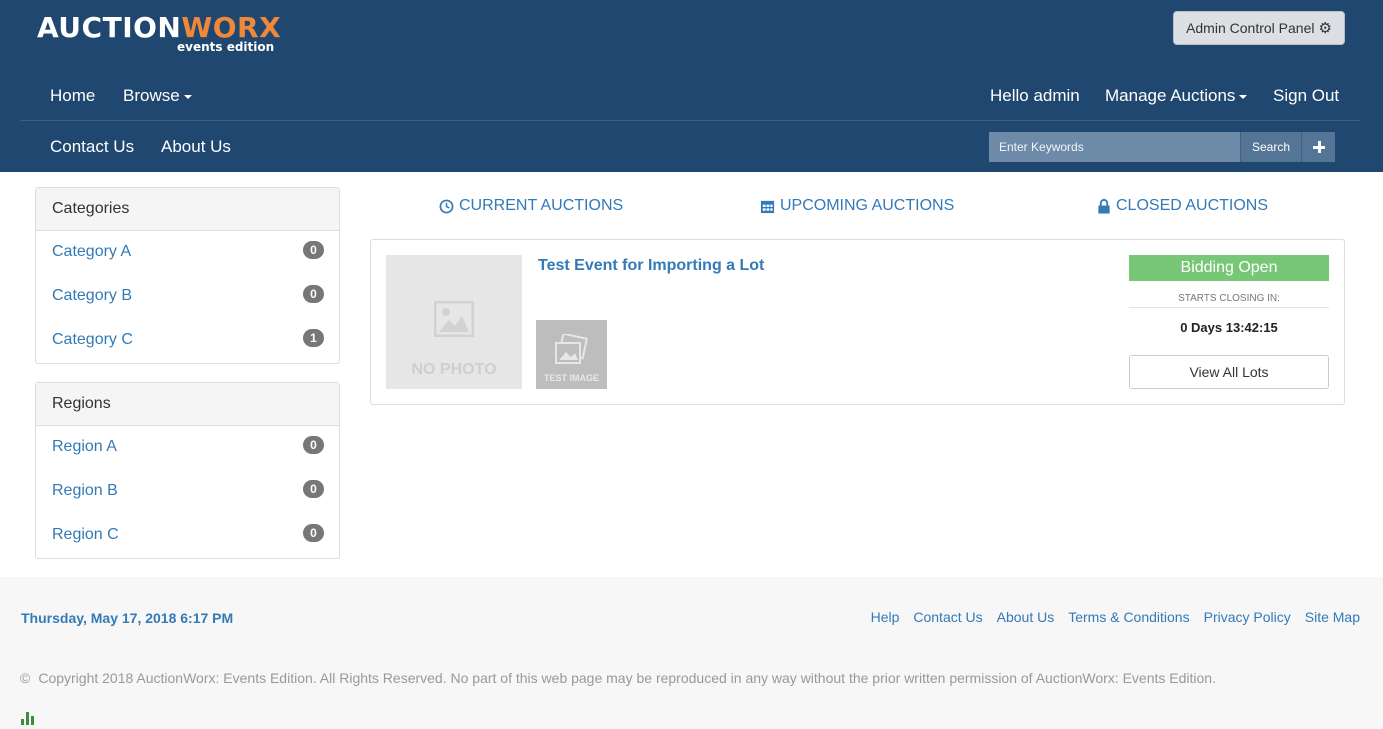  I want to click on nav-sign-out: Sign Out, so click(1306, 96).